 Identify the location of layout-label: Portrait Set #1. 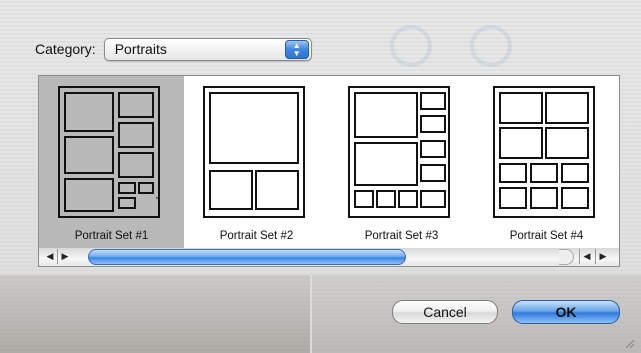
(111, 236).